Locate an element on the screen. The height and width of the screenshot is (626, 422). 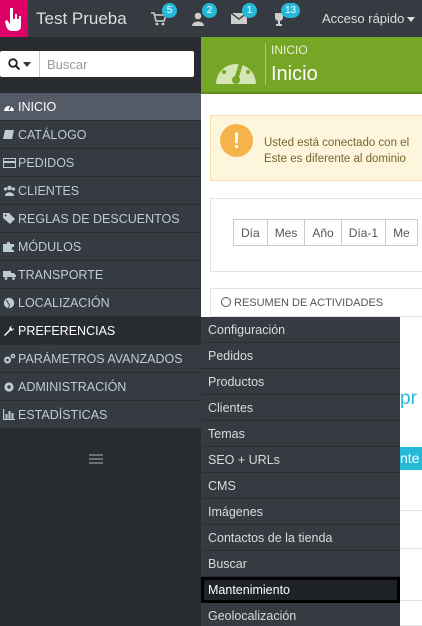
sidebar-item-label: Parámetros avanzados is located at coordinates (100, 358).